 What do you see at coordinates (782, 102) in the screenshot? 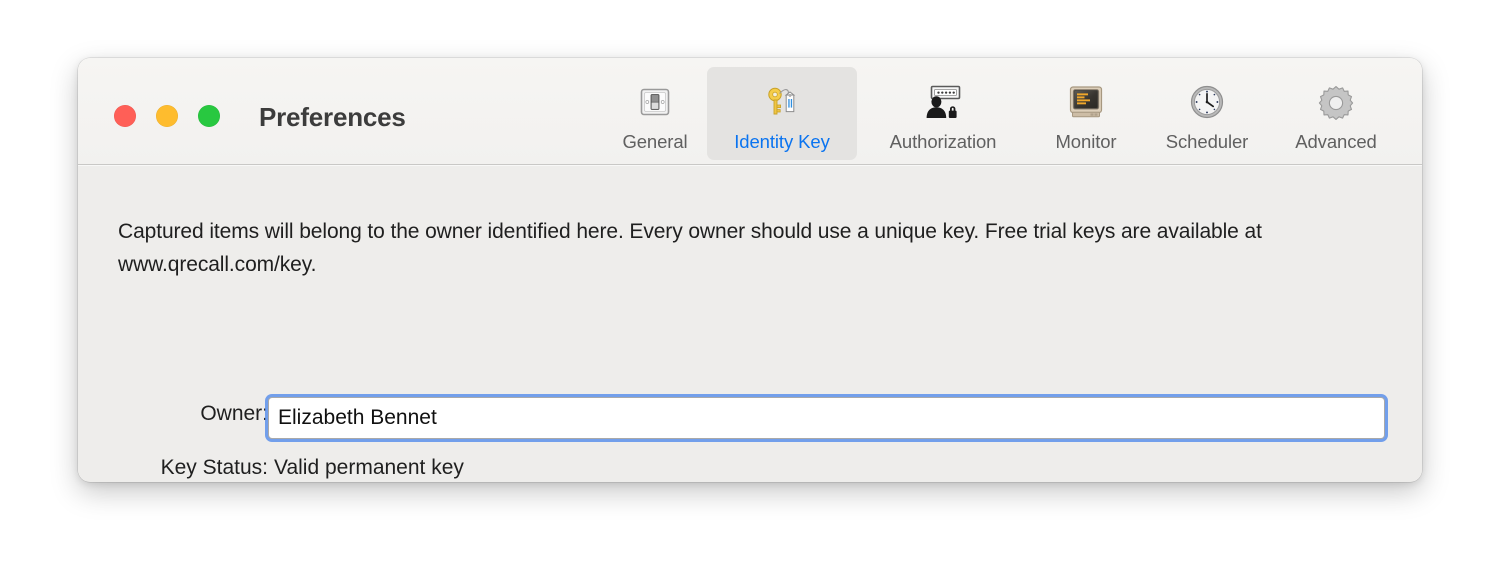
I see `key-with-tag-icon` at bounding box center [782, 102].